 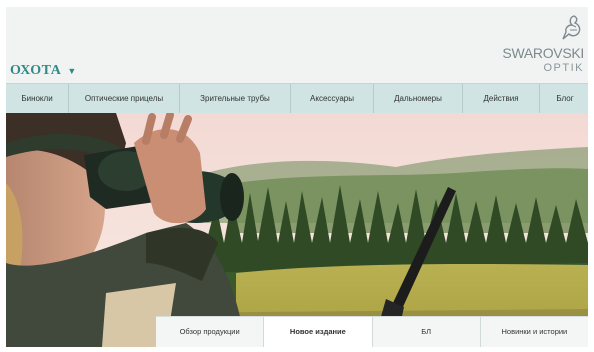 What do you see at coordinates (427, 332) in the screenshot?
I see `subnav-tab-bl: БЛ` at bounding box center [427, 332].